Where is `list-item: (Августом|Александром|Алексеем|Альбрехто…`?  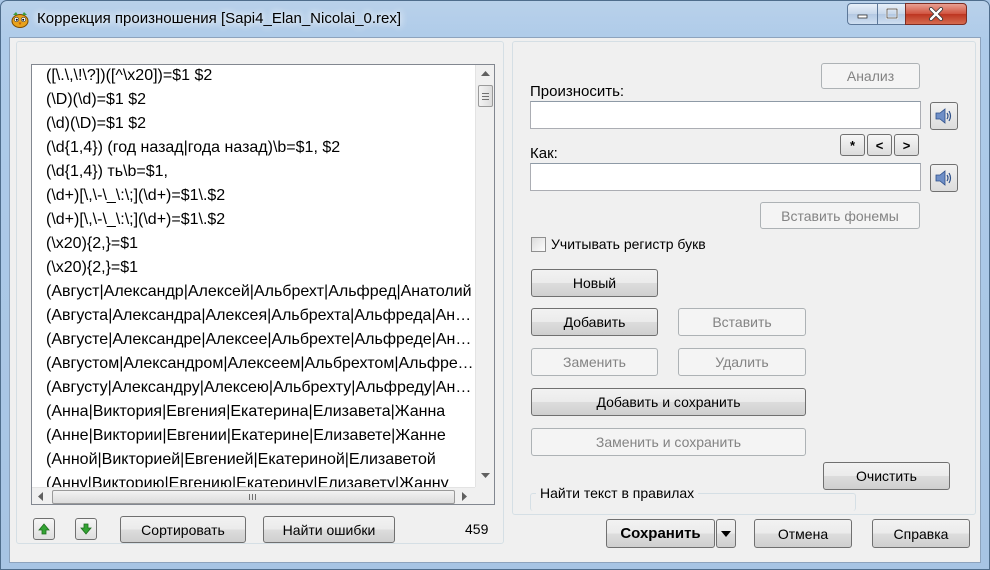 list-item: (Августом|Александром|Алексеем|Альбрехто… is located at coordinates (261, 364).